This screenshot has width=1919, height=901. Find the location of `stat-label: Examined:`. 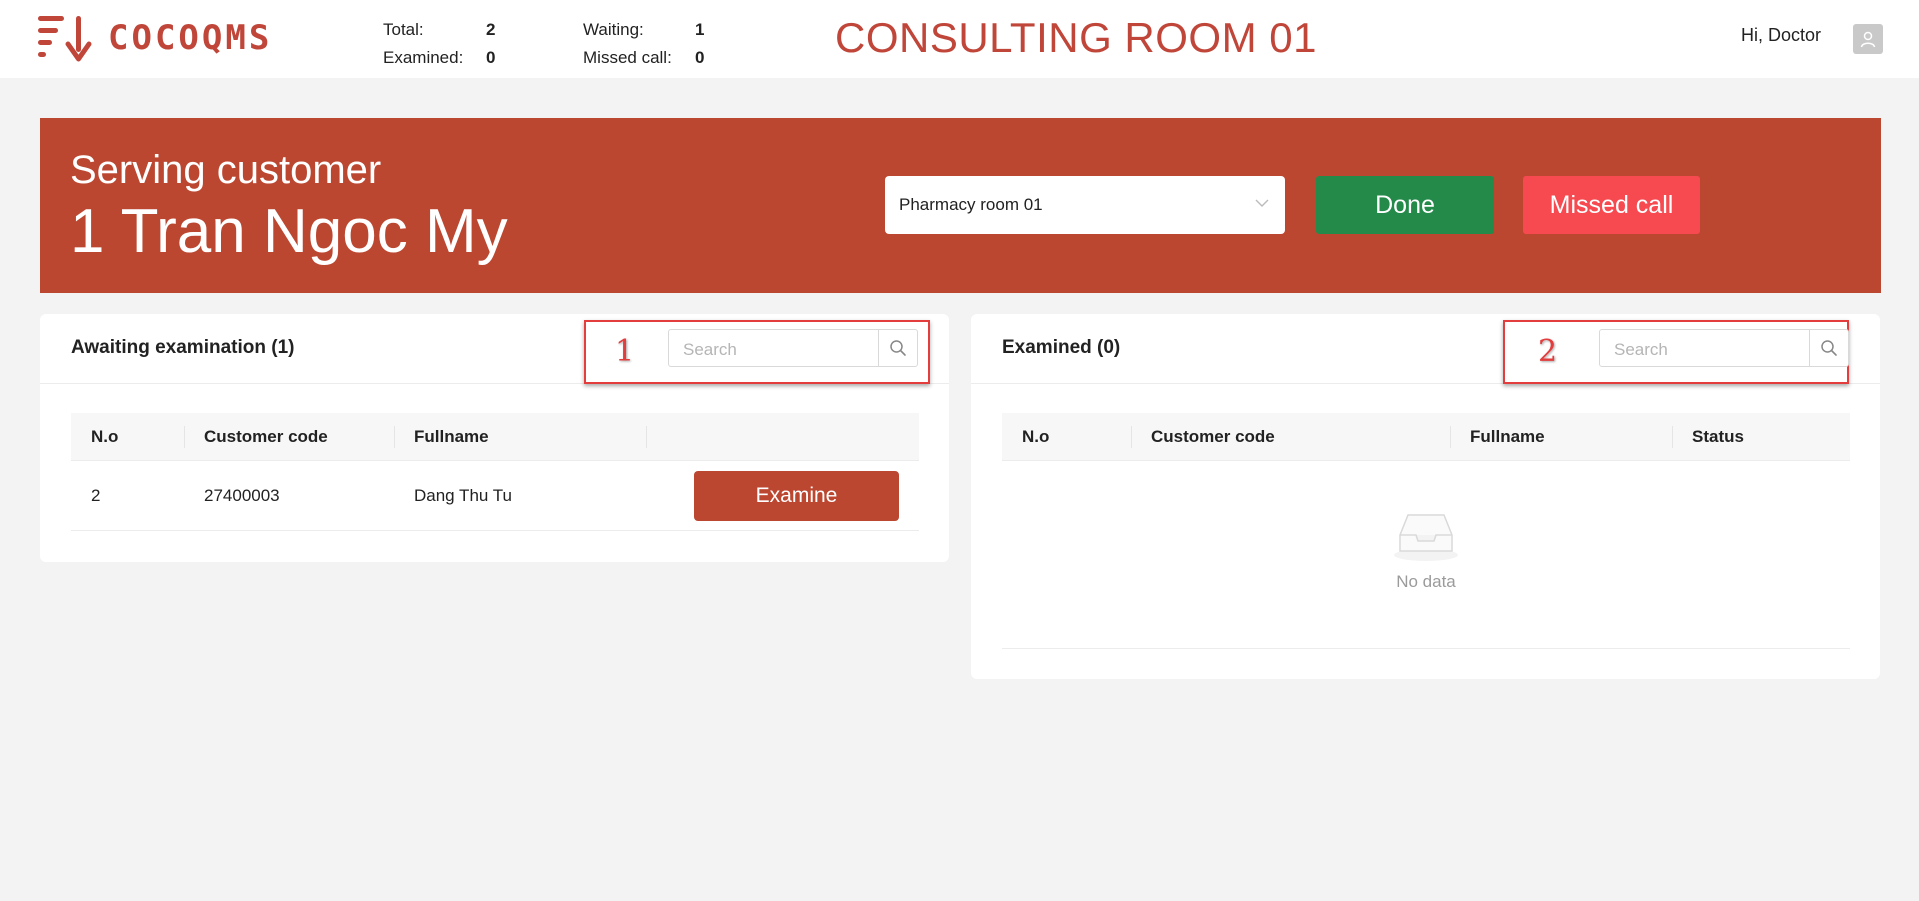

stat-label: Examined: is located at coordinates (423, 57).